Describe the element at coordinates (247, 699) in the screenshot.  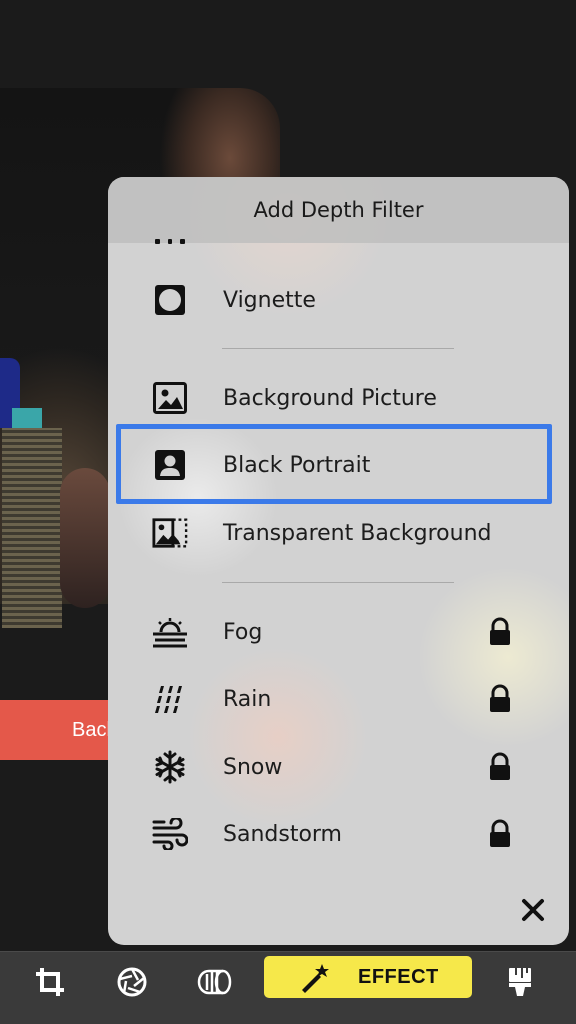
I see `filter-item-label: Rain` at that location.